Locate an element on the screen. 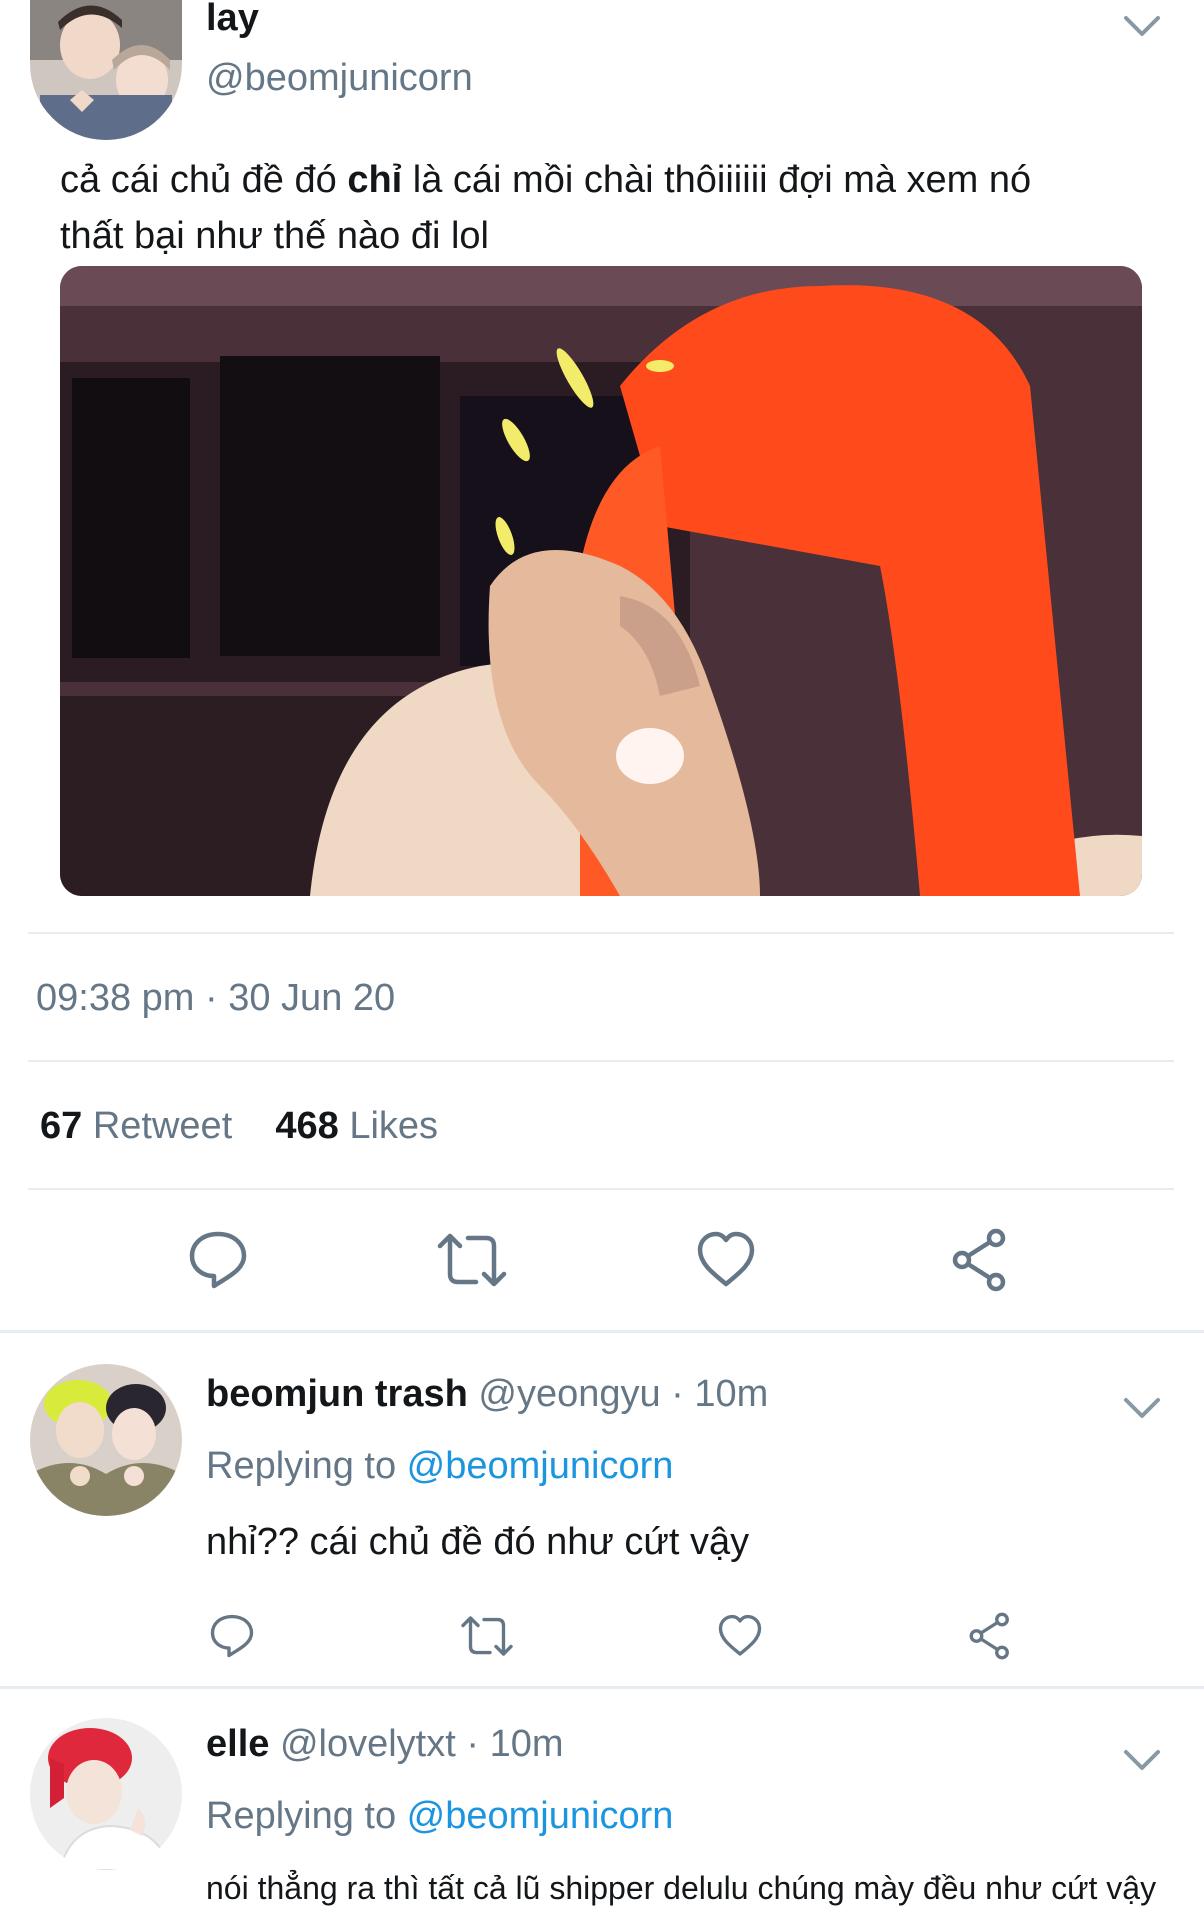 The height and width of the screenshot is (1920, 1204). author-handle: @beomjunicorn is located at coordinates (339, 78).